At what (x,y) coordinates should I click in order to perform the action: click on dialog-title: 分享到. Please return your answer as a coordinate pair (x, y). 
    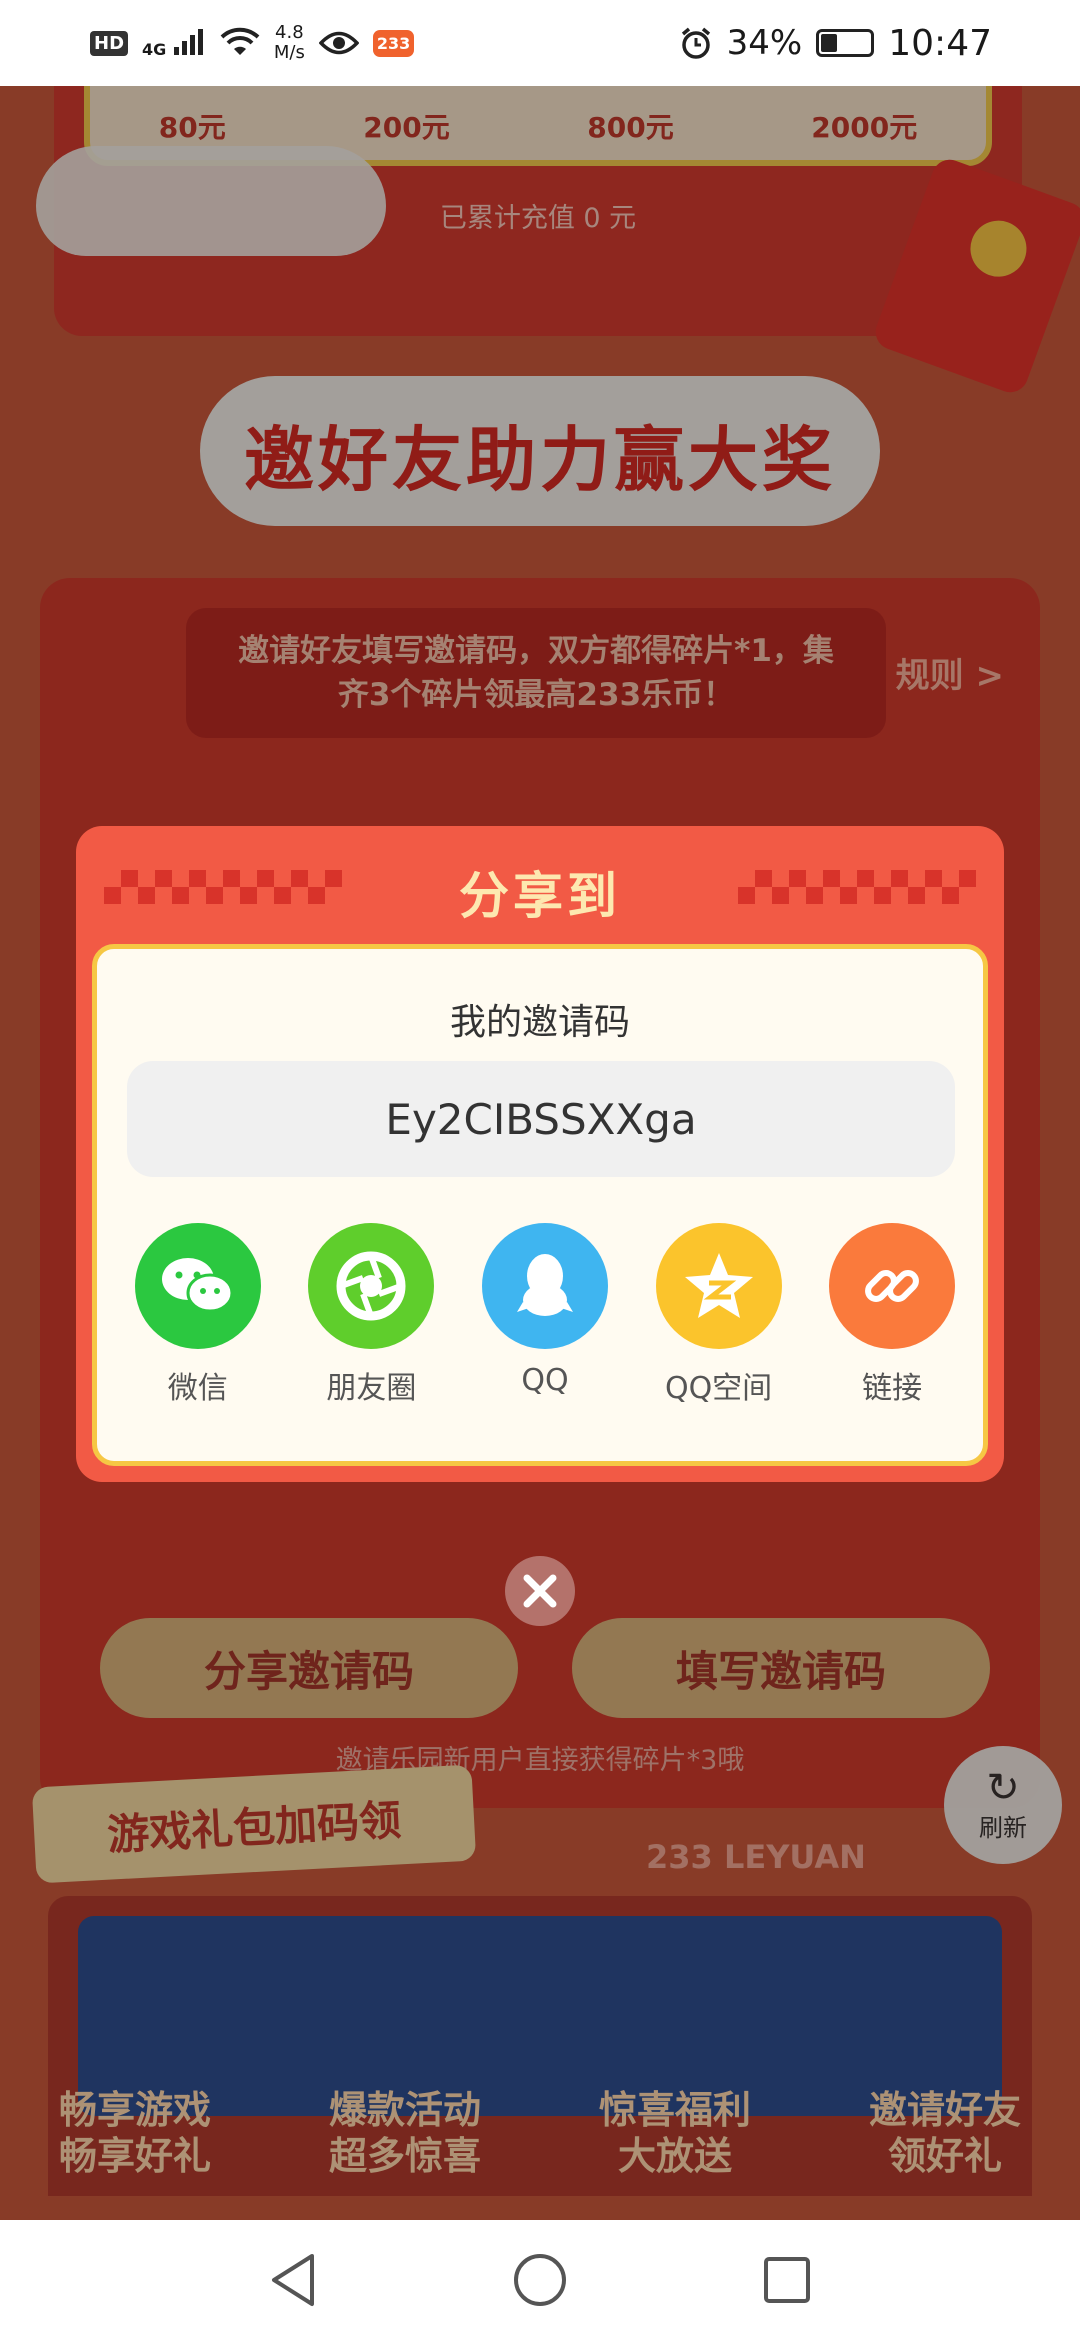
    Looking at the image, I should click on (540, 896).